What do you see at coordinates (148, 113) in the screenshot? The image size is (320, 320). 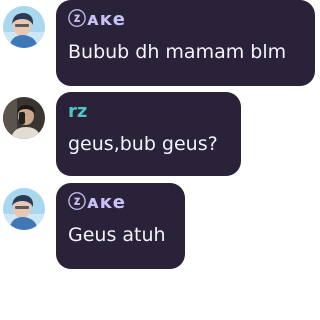 I see `sender-name: rz` at bounding box center [148, 113].